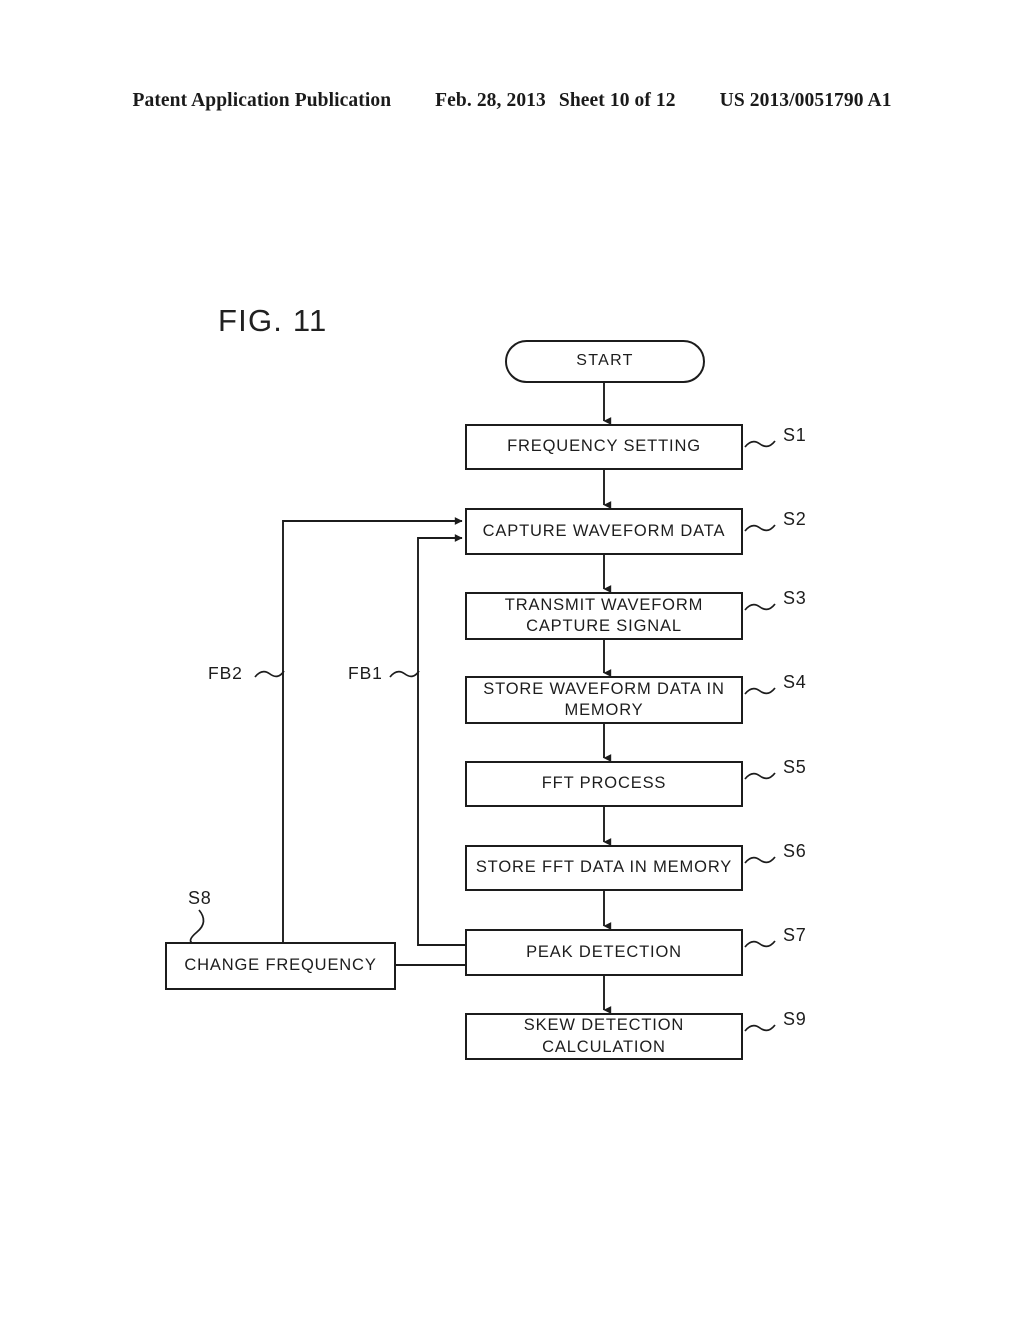 This screenshot has width=1024, height=1320. What do you see at coordinates (604, 688) in the screenshot?
I see `node-s4-line1: STORE WAVEFORM DATA IN` at bounding box center [604, 688].